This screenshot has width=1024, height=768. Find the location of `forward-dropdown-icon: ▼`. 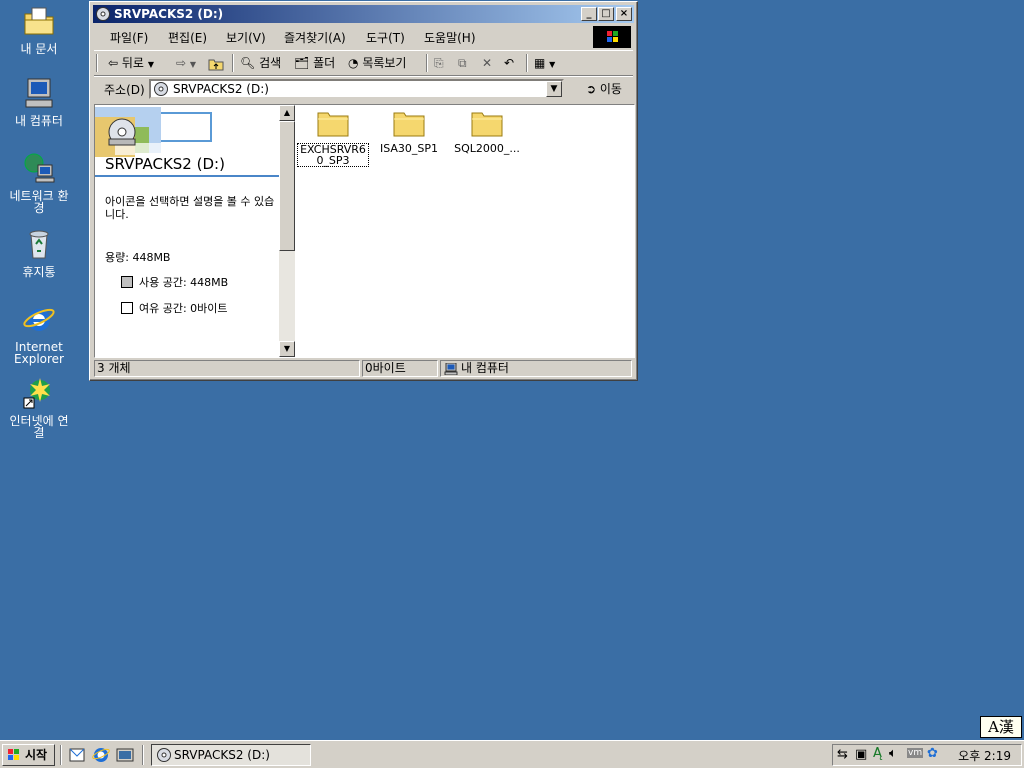

forward-dropdown-icon: ▼ is located at coordinates (193, 64).